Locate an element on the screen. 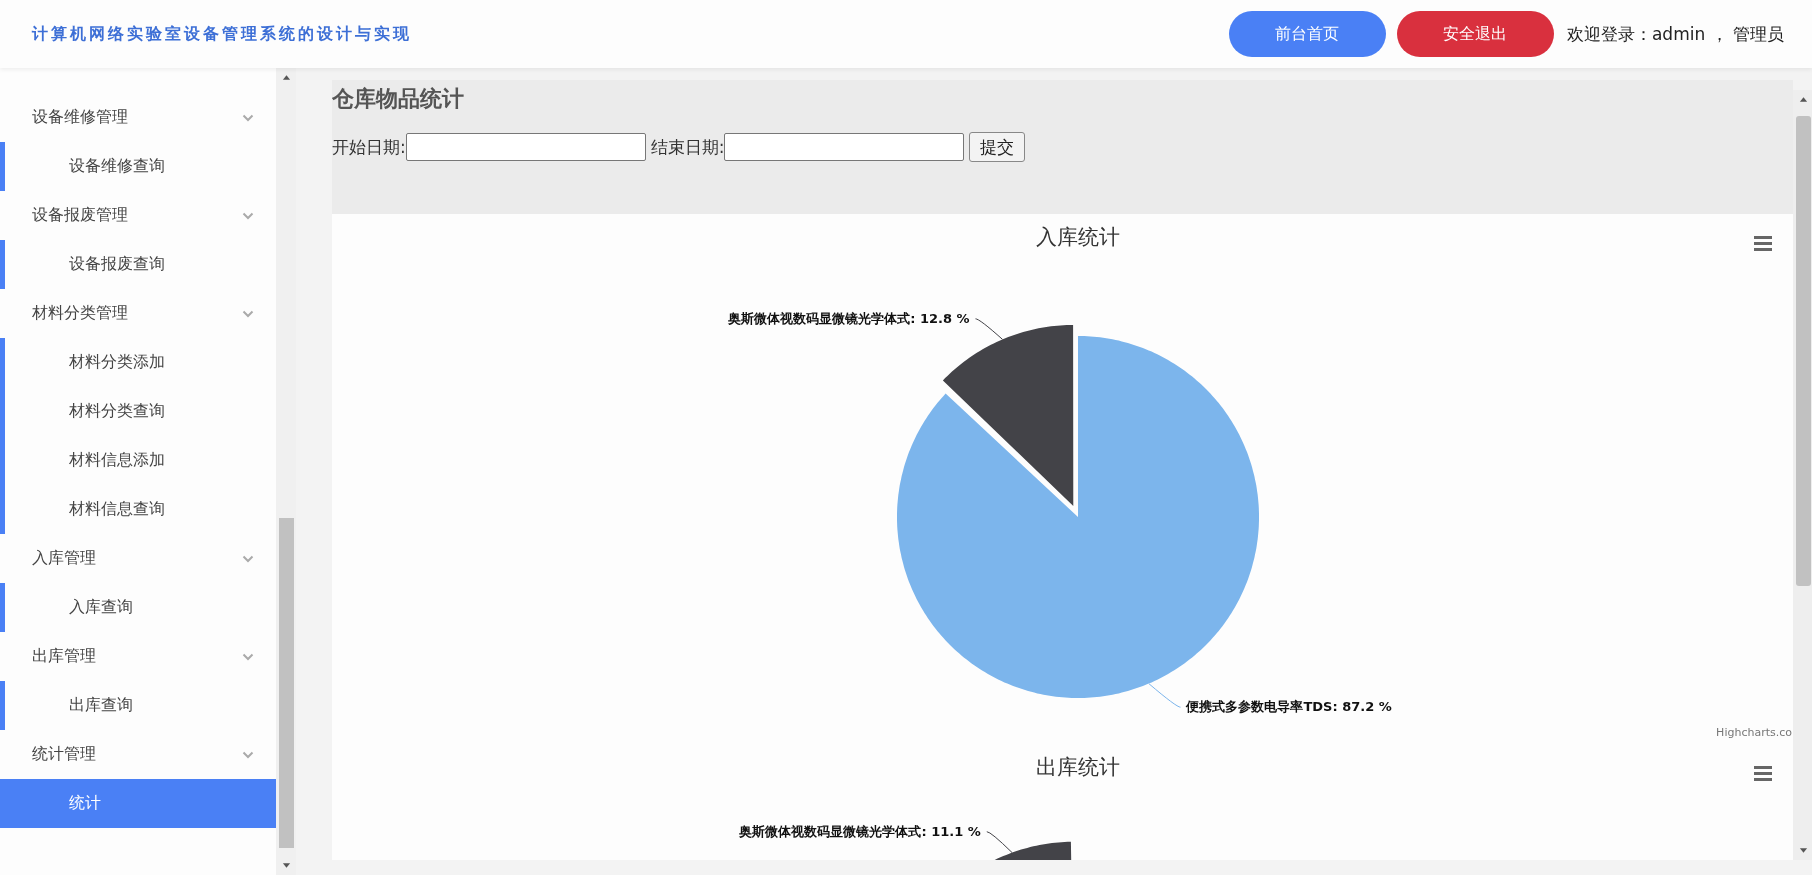 This screenshot has height=875, width=1812. menu-group: 统计管理 is located at coordinates (138, 754).